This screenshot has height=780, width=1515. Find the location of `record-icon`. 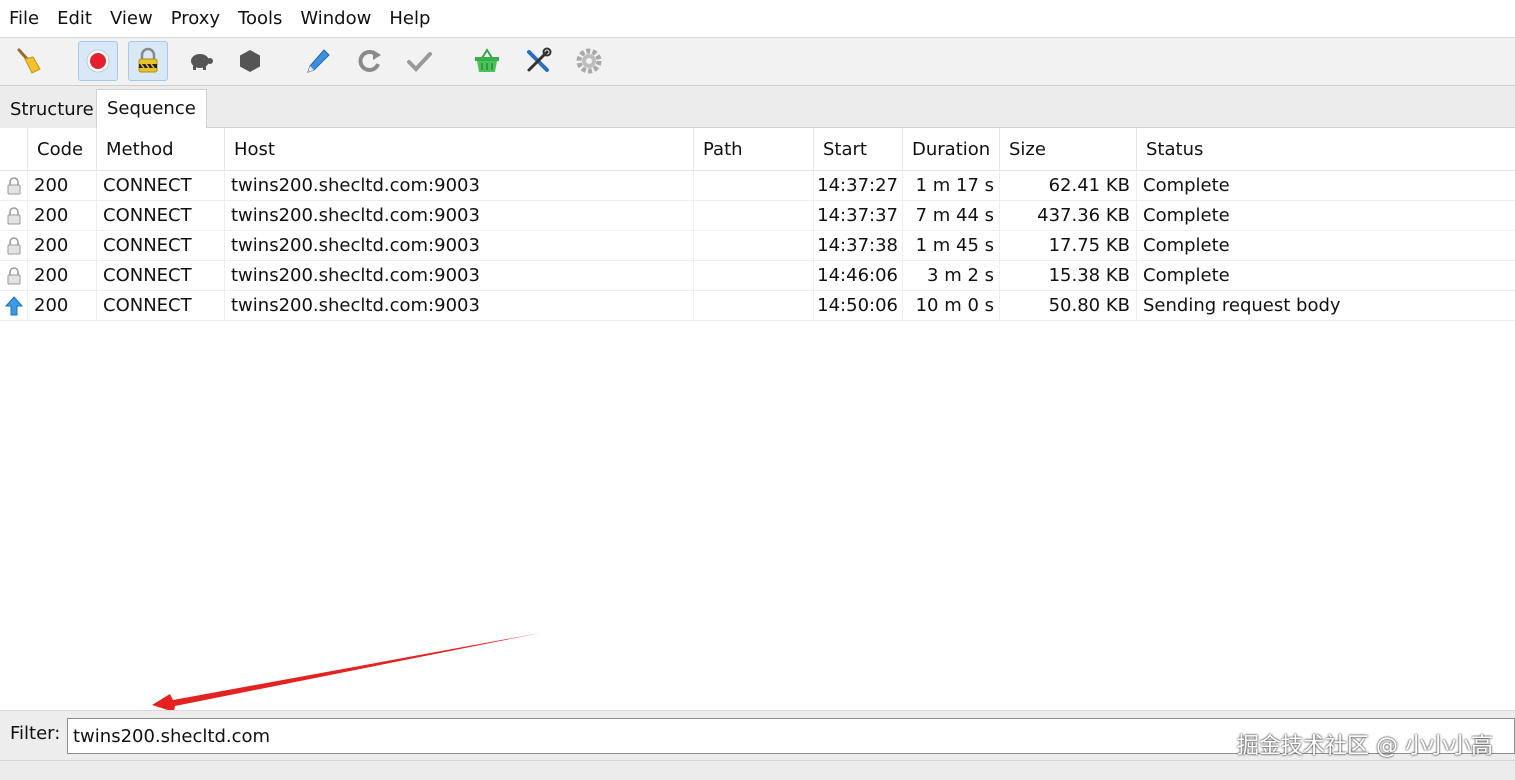

record-icon is located at coordinates (98, 61).